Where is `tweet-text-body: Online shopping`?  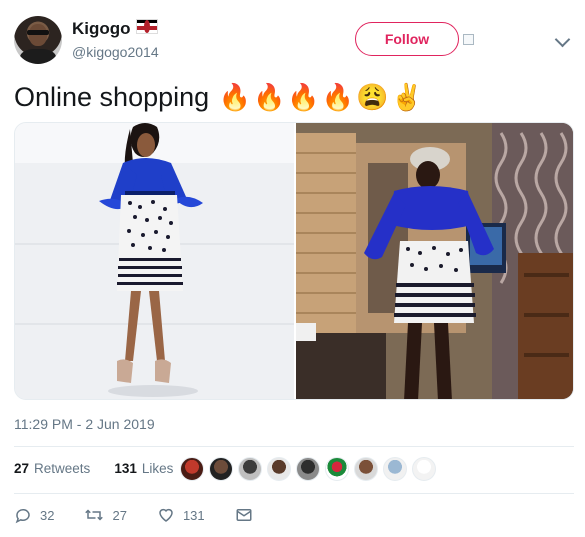
tweet-text-body: Online shopping is located at coordinates (112, 97).